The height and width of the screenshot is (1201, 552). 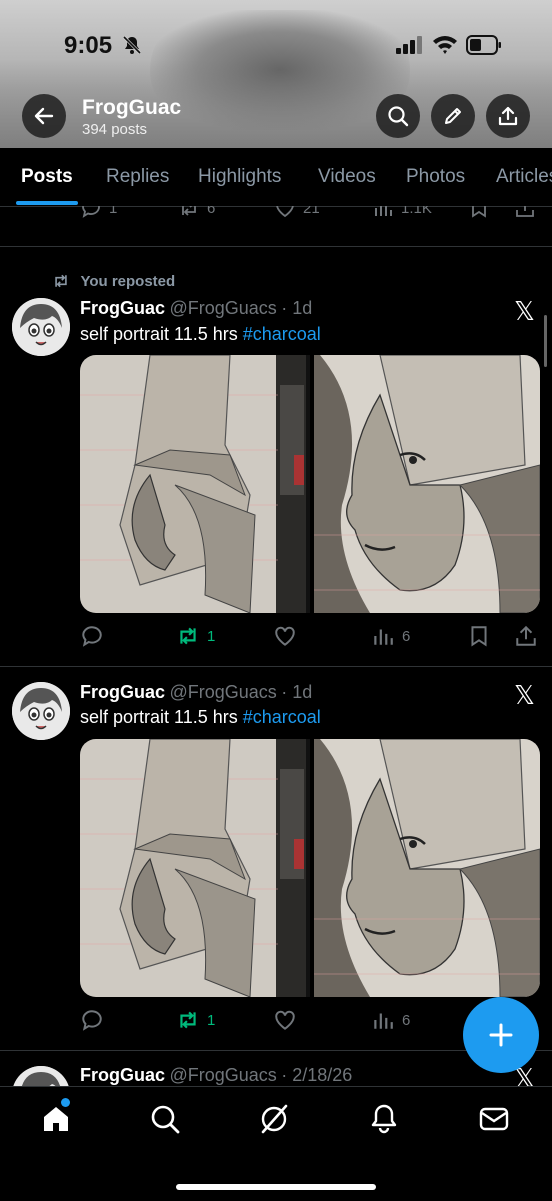 What do you see at coordinates (384, 1119) in the screenshot?
I see `notifications-icon` at bounding box center [384, 1119].